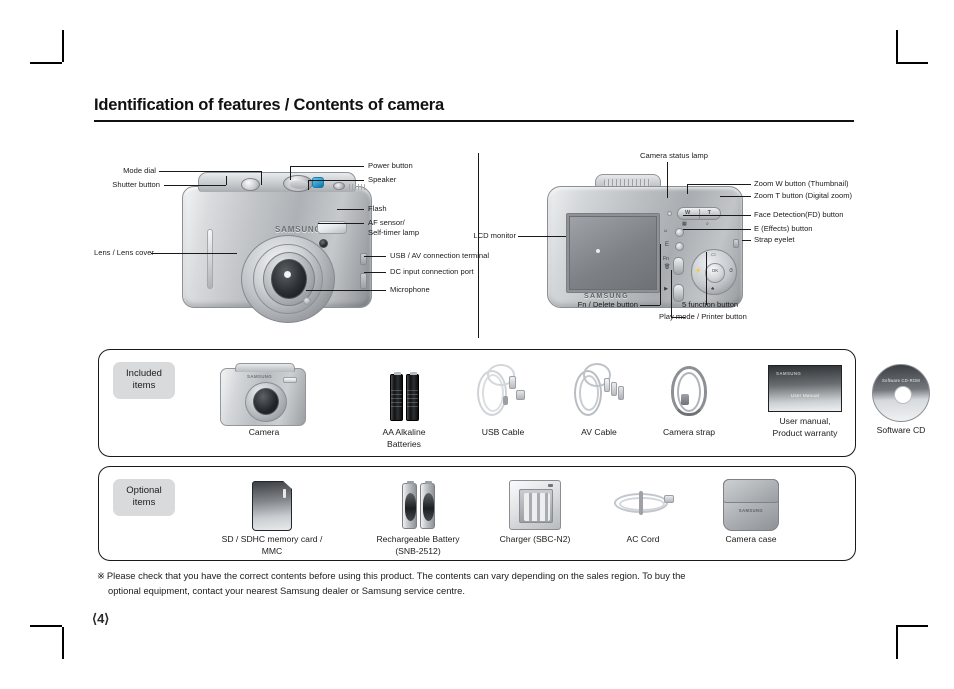 This screenshot has height=689, width=954. I want to click on label-power-button: Power button, so click(390, 165).